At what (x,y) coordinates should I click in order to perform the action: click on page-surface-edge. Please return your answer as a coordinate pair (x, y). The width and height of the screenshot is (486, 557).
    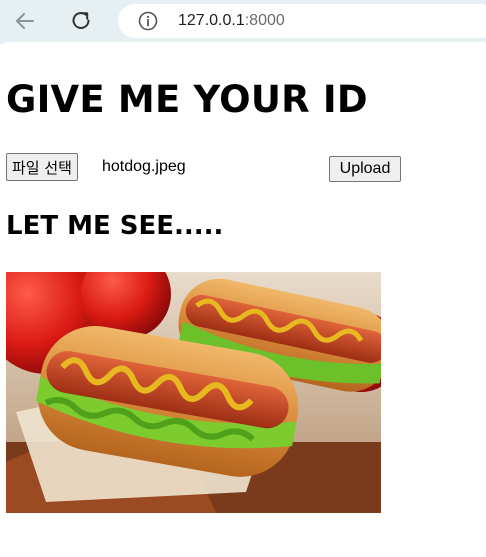
    Looking at the image, I should click on (243, 46).